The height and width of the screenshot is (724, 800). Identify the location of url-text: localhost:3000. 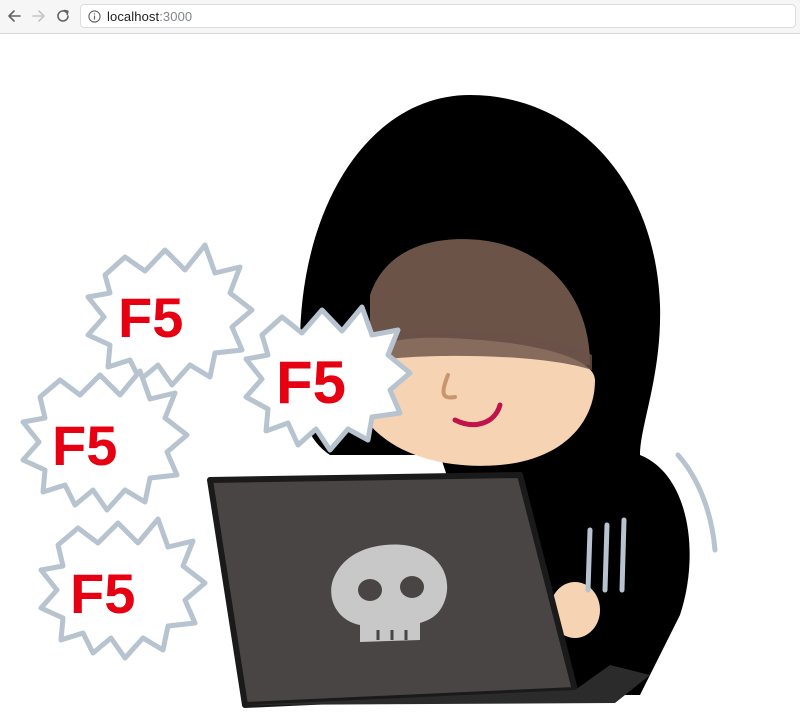
(149, 16).